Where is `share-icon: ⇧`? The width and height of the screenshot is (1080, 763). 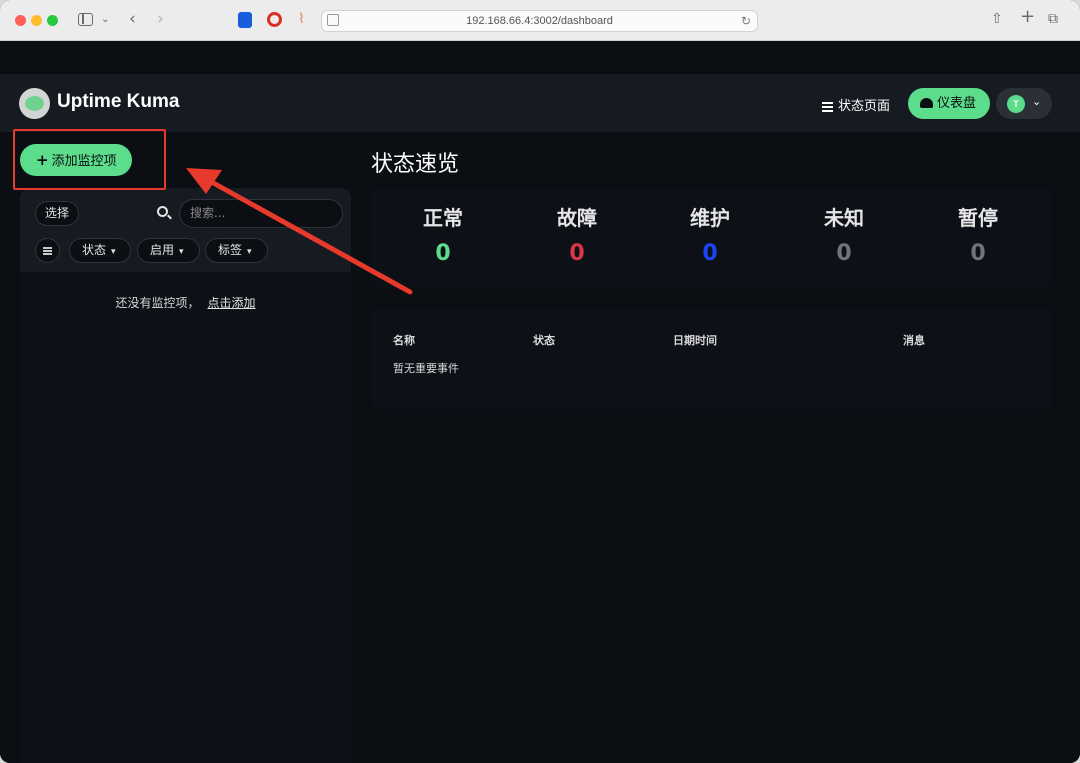
share-icon: ⇧ is located at coordinates (997, 19).